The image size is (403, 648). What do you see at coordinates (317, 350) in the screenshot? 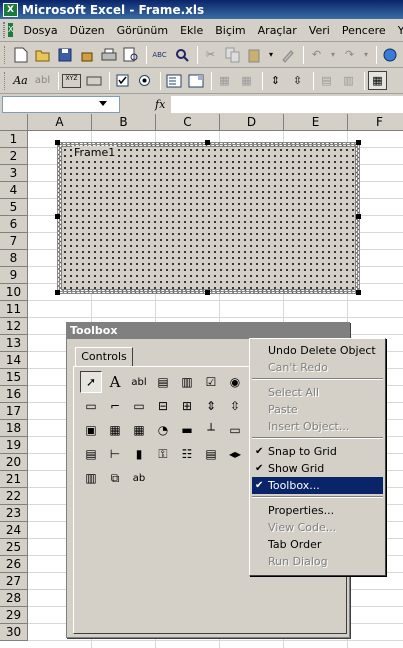
I see `context-menu-item: Undo Delete Object` at bounding box center [317, 350].